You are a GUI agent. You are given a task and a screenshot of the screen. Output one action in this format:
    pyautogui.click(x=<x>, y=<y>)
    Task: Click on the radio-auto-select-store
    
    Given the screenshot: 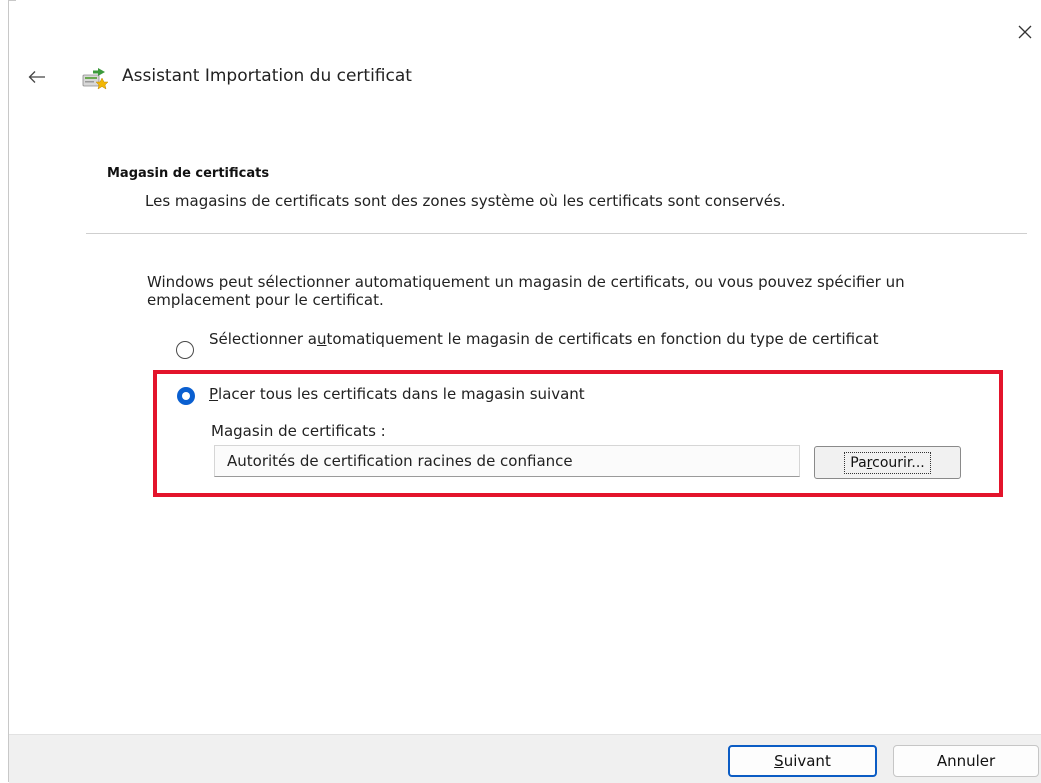 What is the action you would take?
    pyautogui.click(x=185, y=350)
    